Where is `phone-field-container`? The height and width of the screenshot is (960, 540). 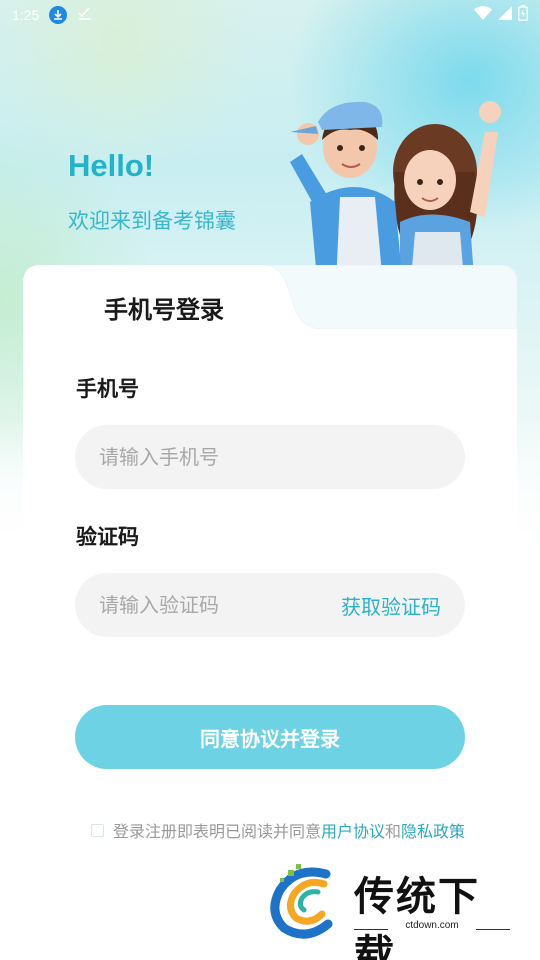 phone-field-container is located at coordinates (270, 457).